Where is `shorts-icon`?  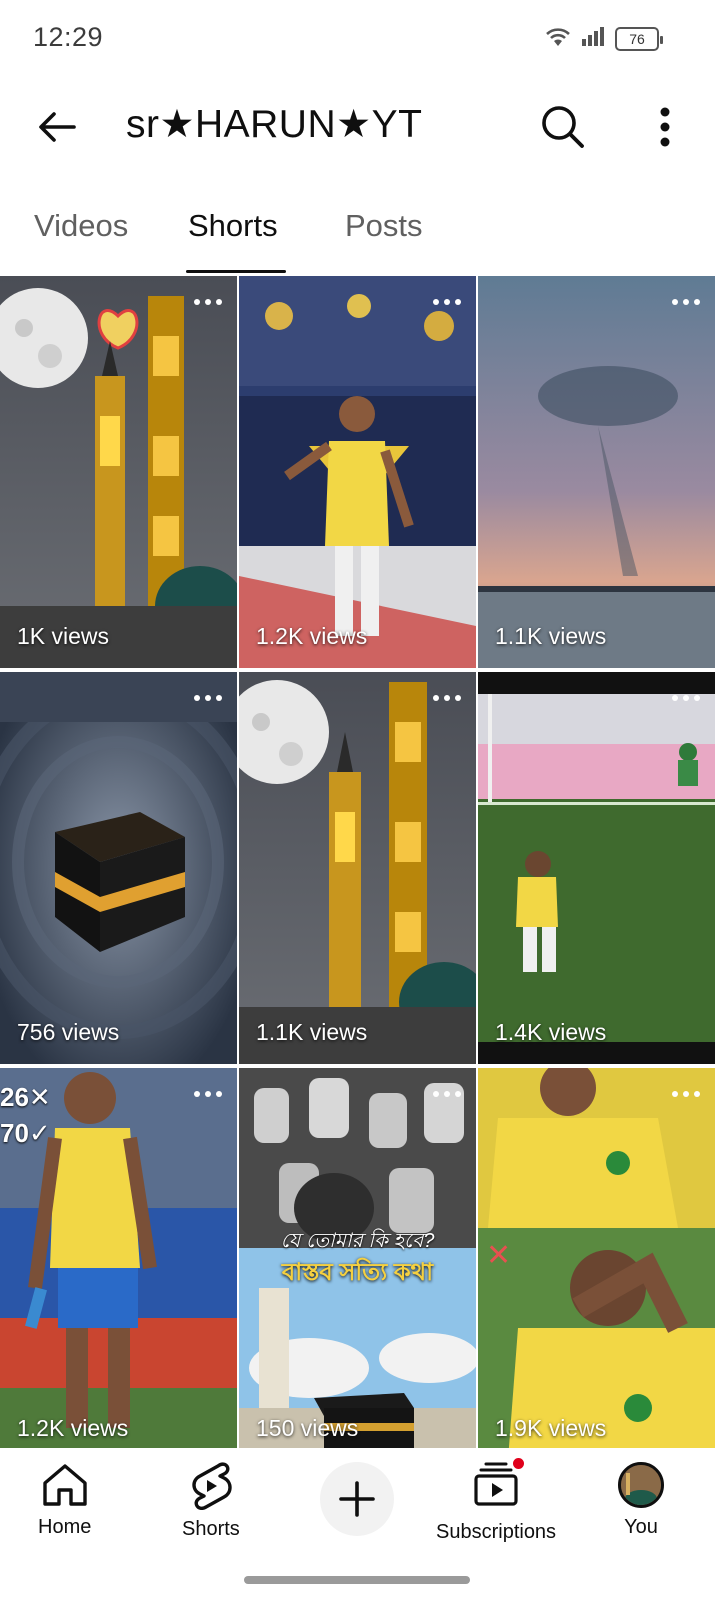 shorts-icon is located at coordinates (212, 1486).